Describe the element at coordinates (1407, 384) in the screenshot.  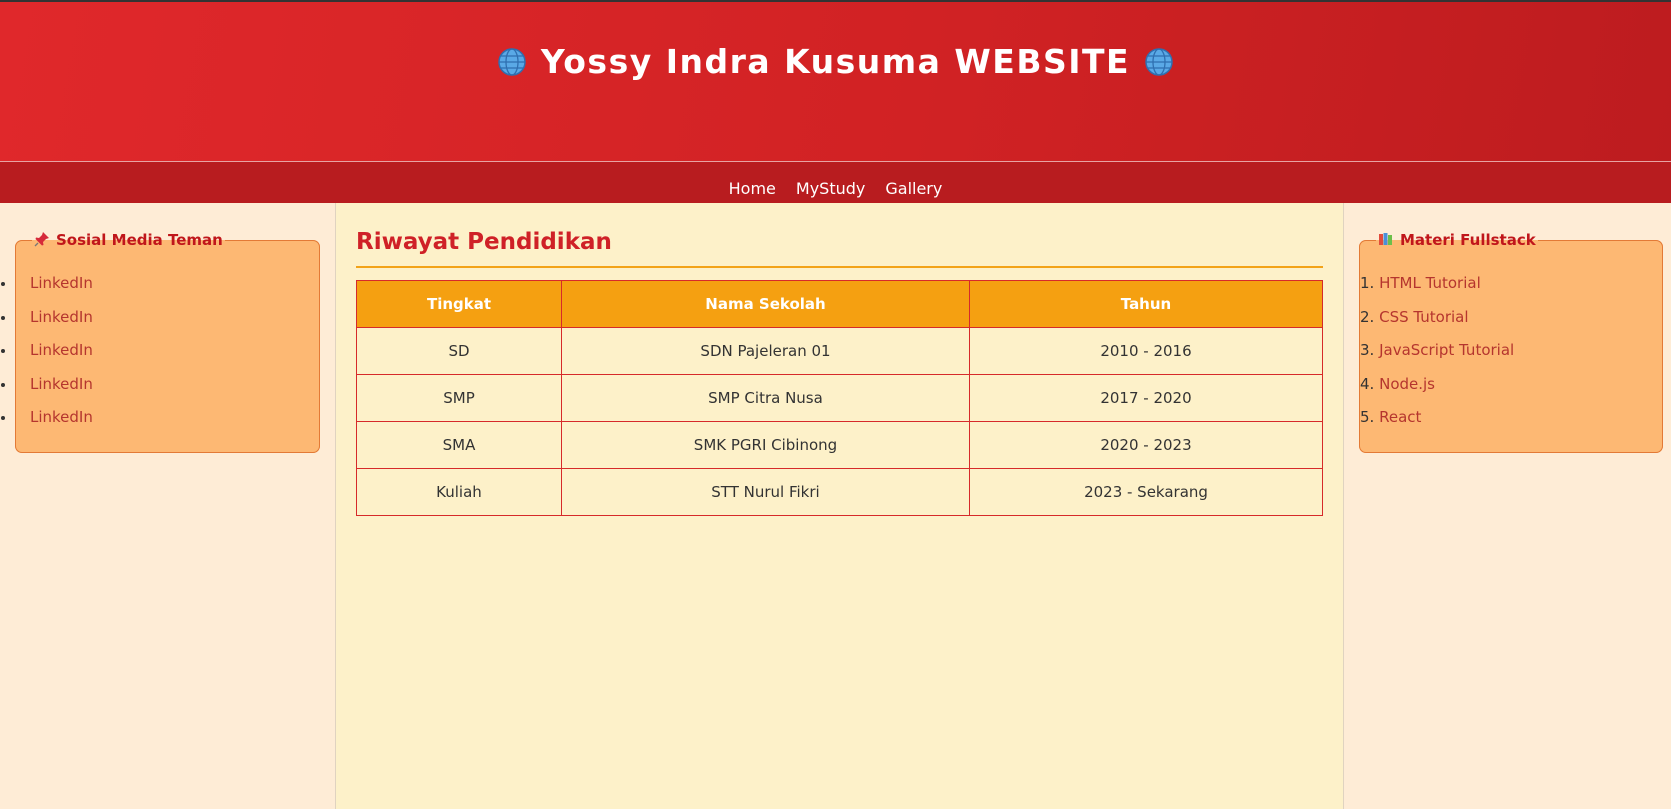
I see `nodejs-link: Node.js` at that location.